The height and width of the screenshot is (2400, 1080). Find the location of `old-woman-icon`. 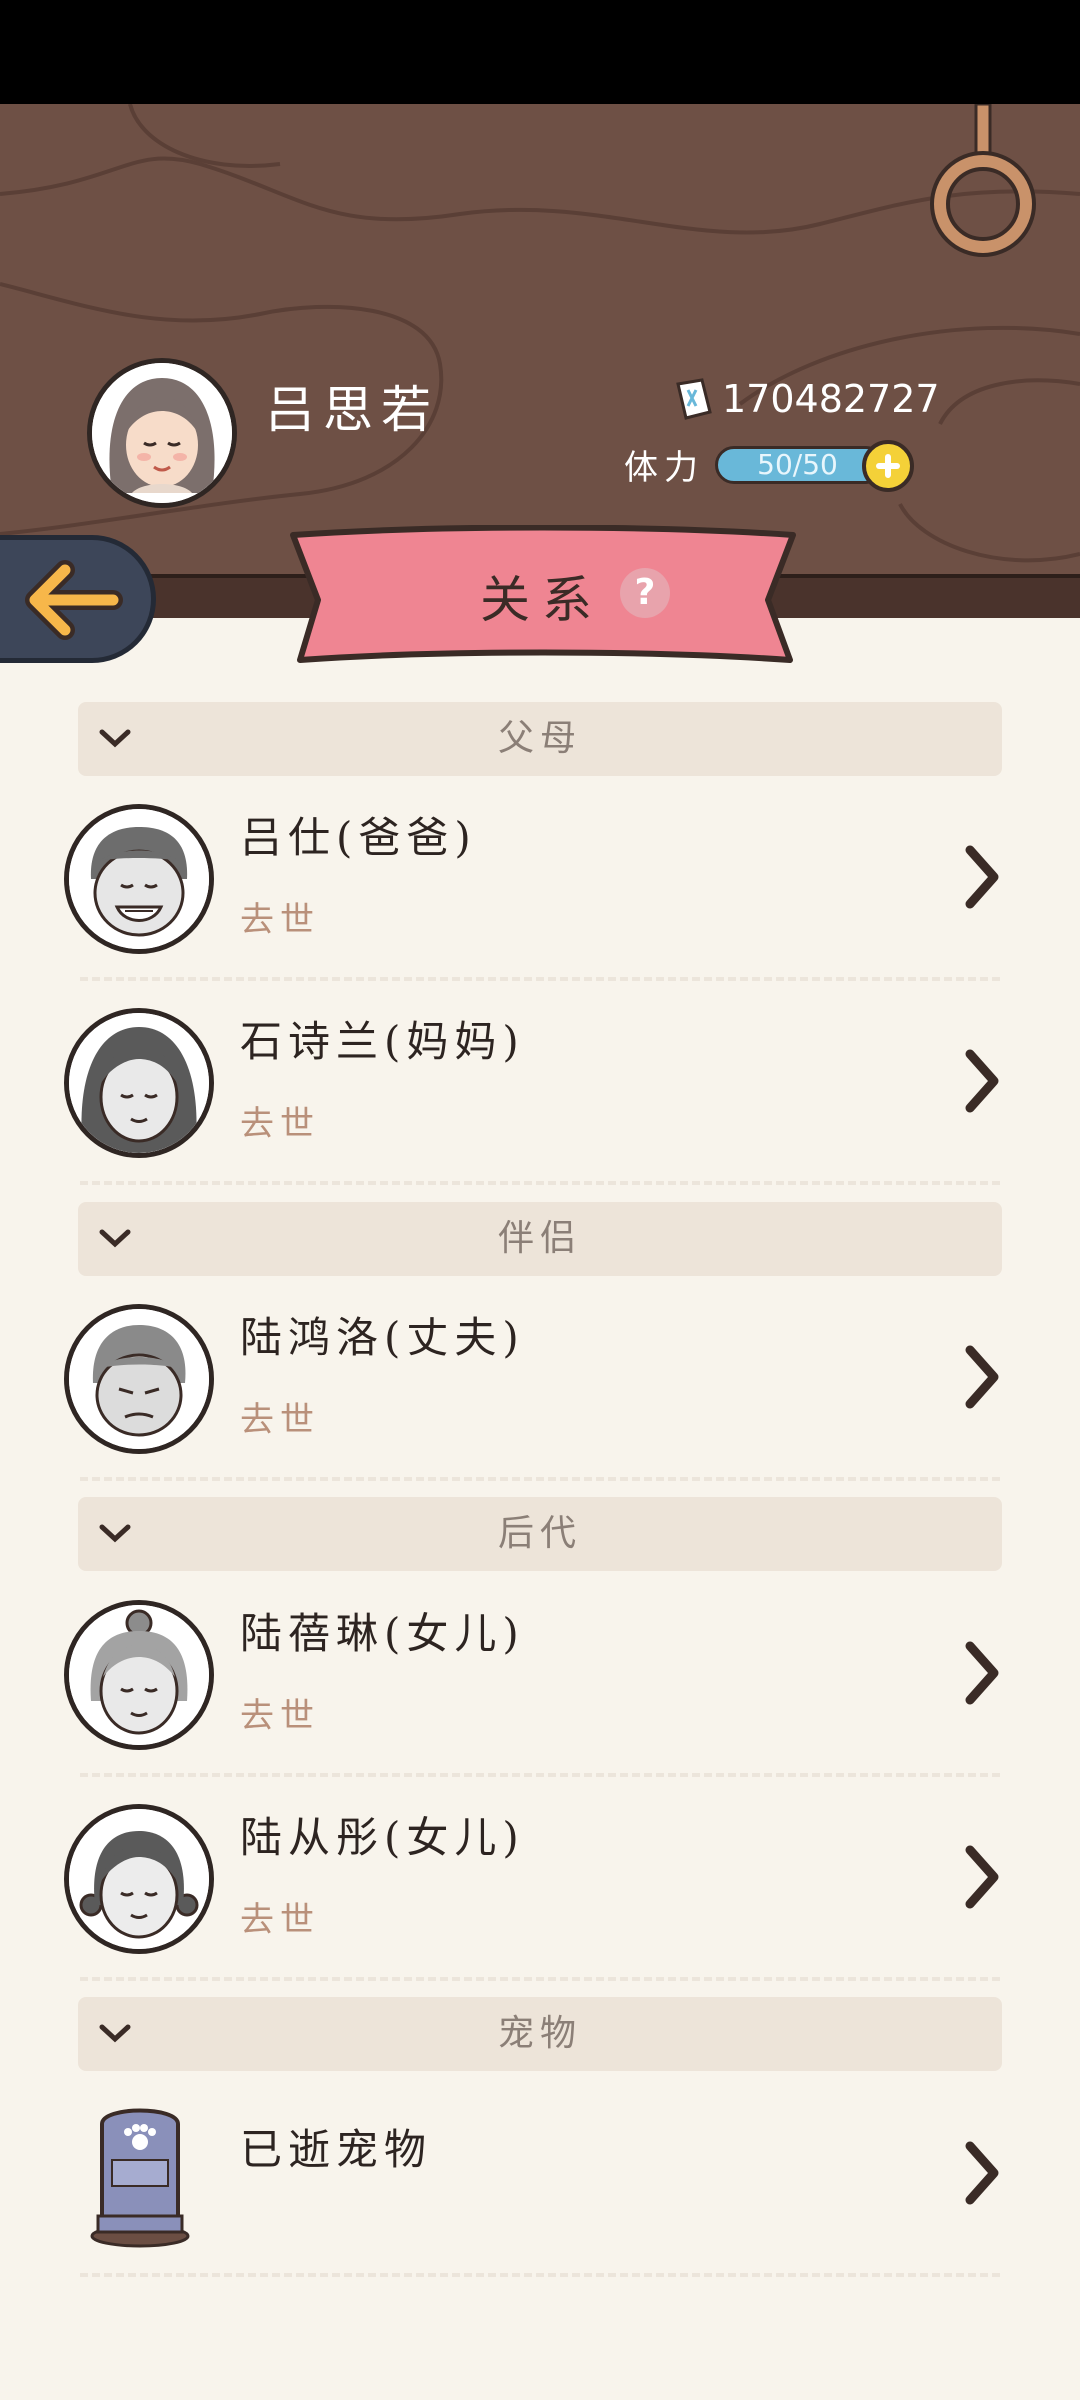

old-woman-icon is located at coordinates (162, 433).